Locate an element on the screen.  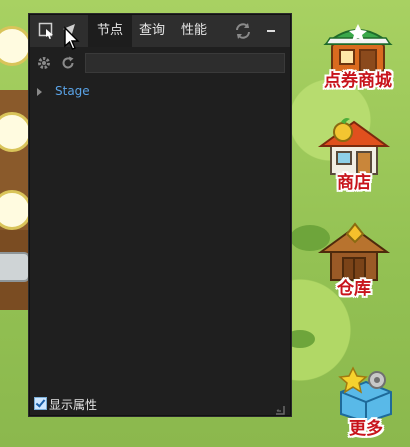
more-label: 更多 is located at coordinates (366, 429).